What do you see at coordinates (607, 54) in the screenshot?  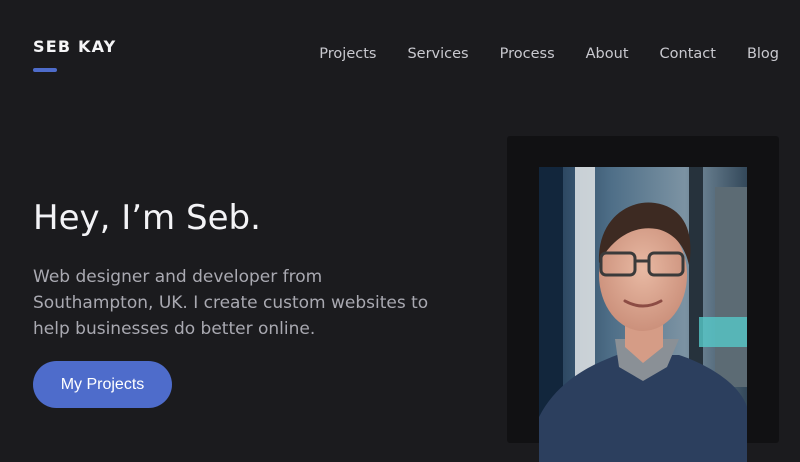 I see `nav-item-about: About` at bounding box center [607, 54].